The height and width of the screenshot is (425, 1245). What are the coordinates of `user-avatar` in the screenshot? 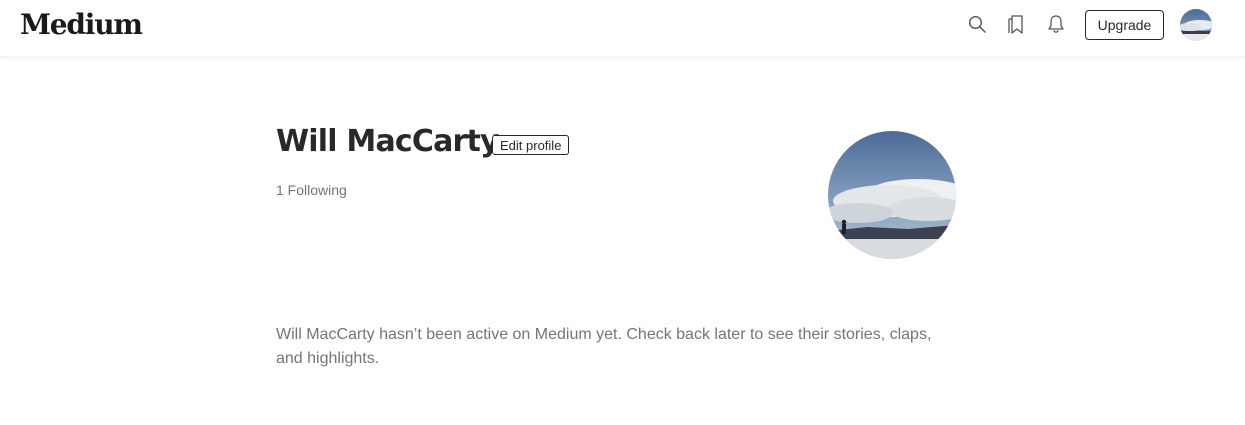 It's located at (1196, 25).